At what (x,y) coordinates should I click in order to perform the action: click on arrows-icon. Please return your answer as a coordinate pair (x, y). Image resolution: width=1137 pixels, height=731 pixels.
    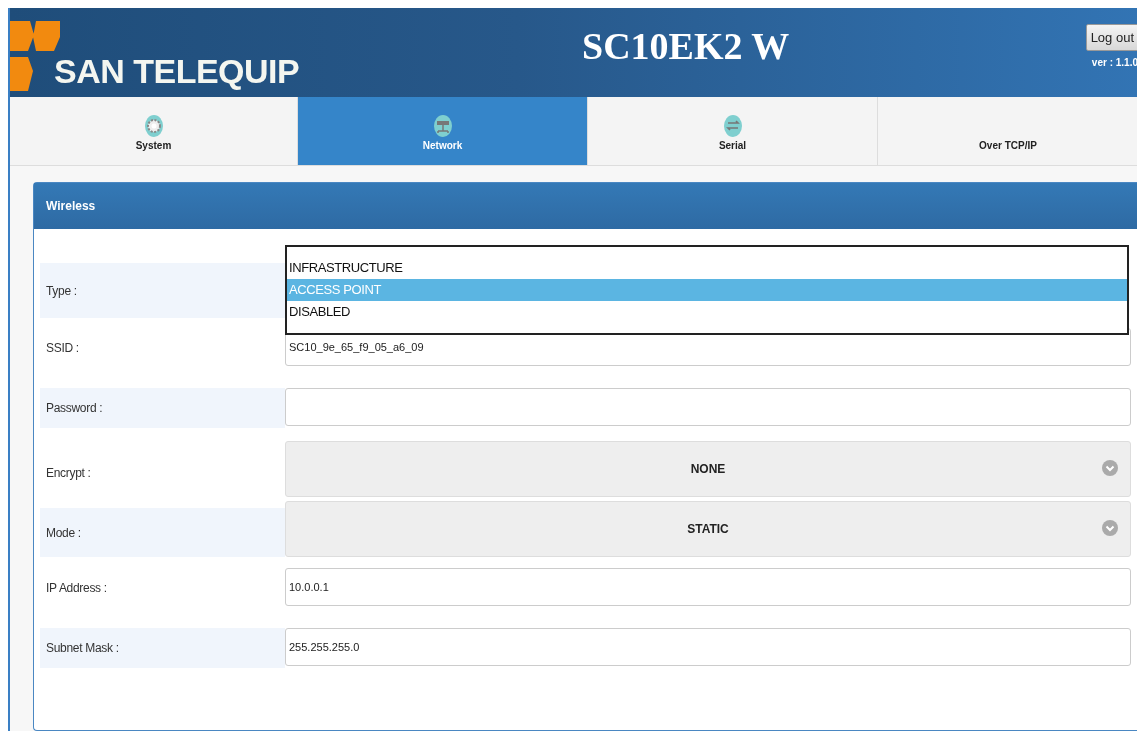
    Looking at the image, I should click on (732, 126).